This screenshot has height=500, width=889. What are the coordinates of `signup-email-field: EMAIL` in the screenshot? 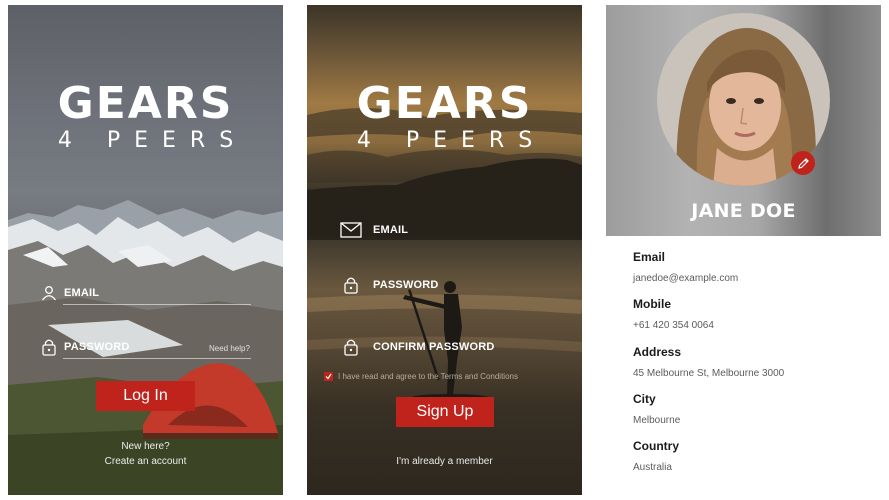 It's located at (373, 230).